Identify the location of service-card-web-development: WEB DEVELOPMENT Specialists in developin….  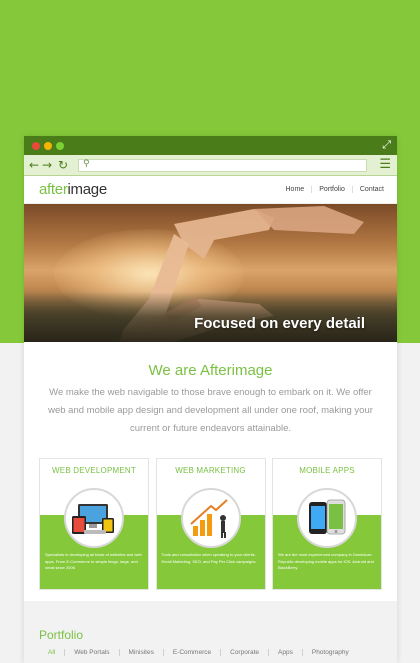
(94, 524).